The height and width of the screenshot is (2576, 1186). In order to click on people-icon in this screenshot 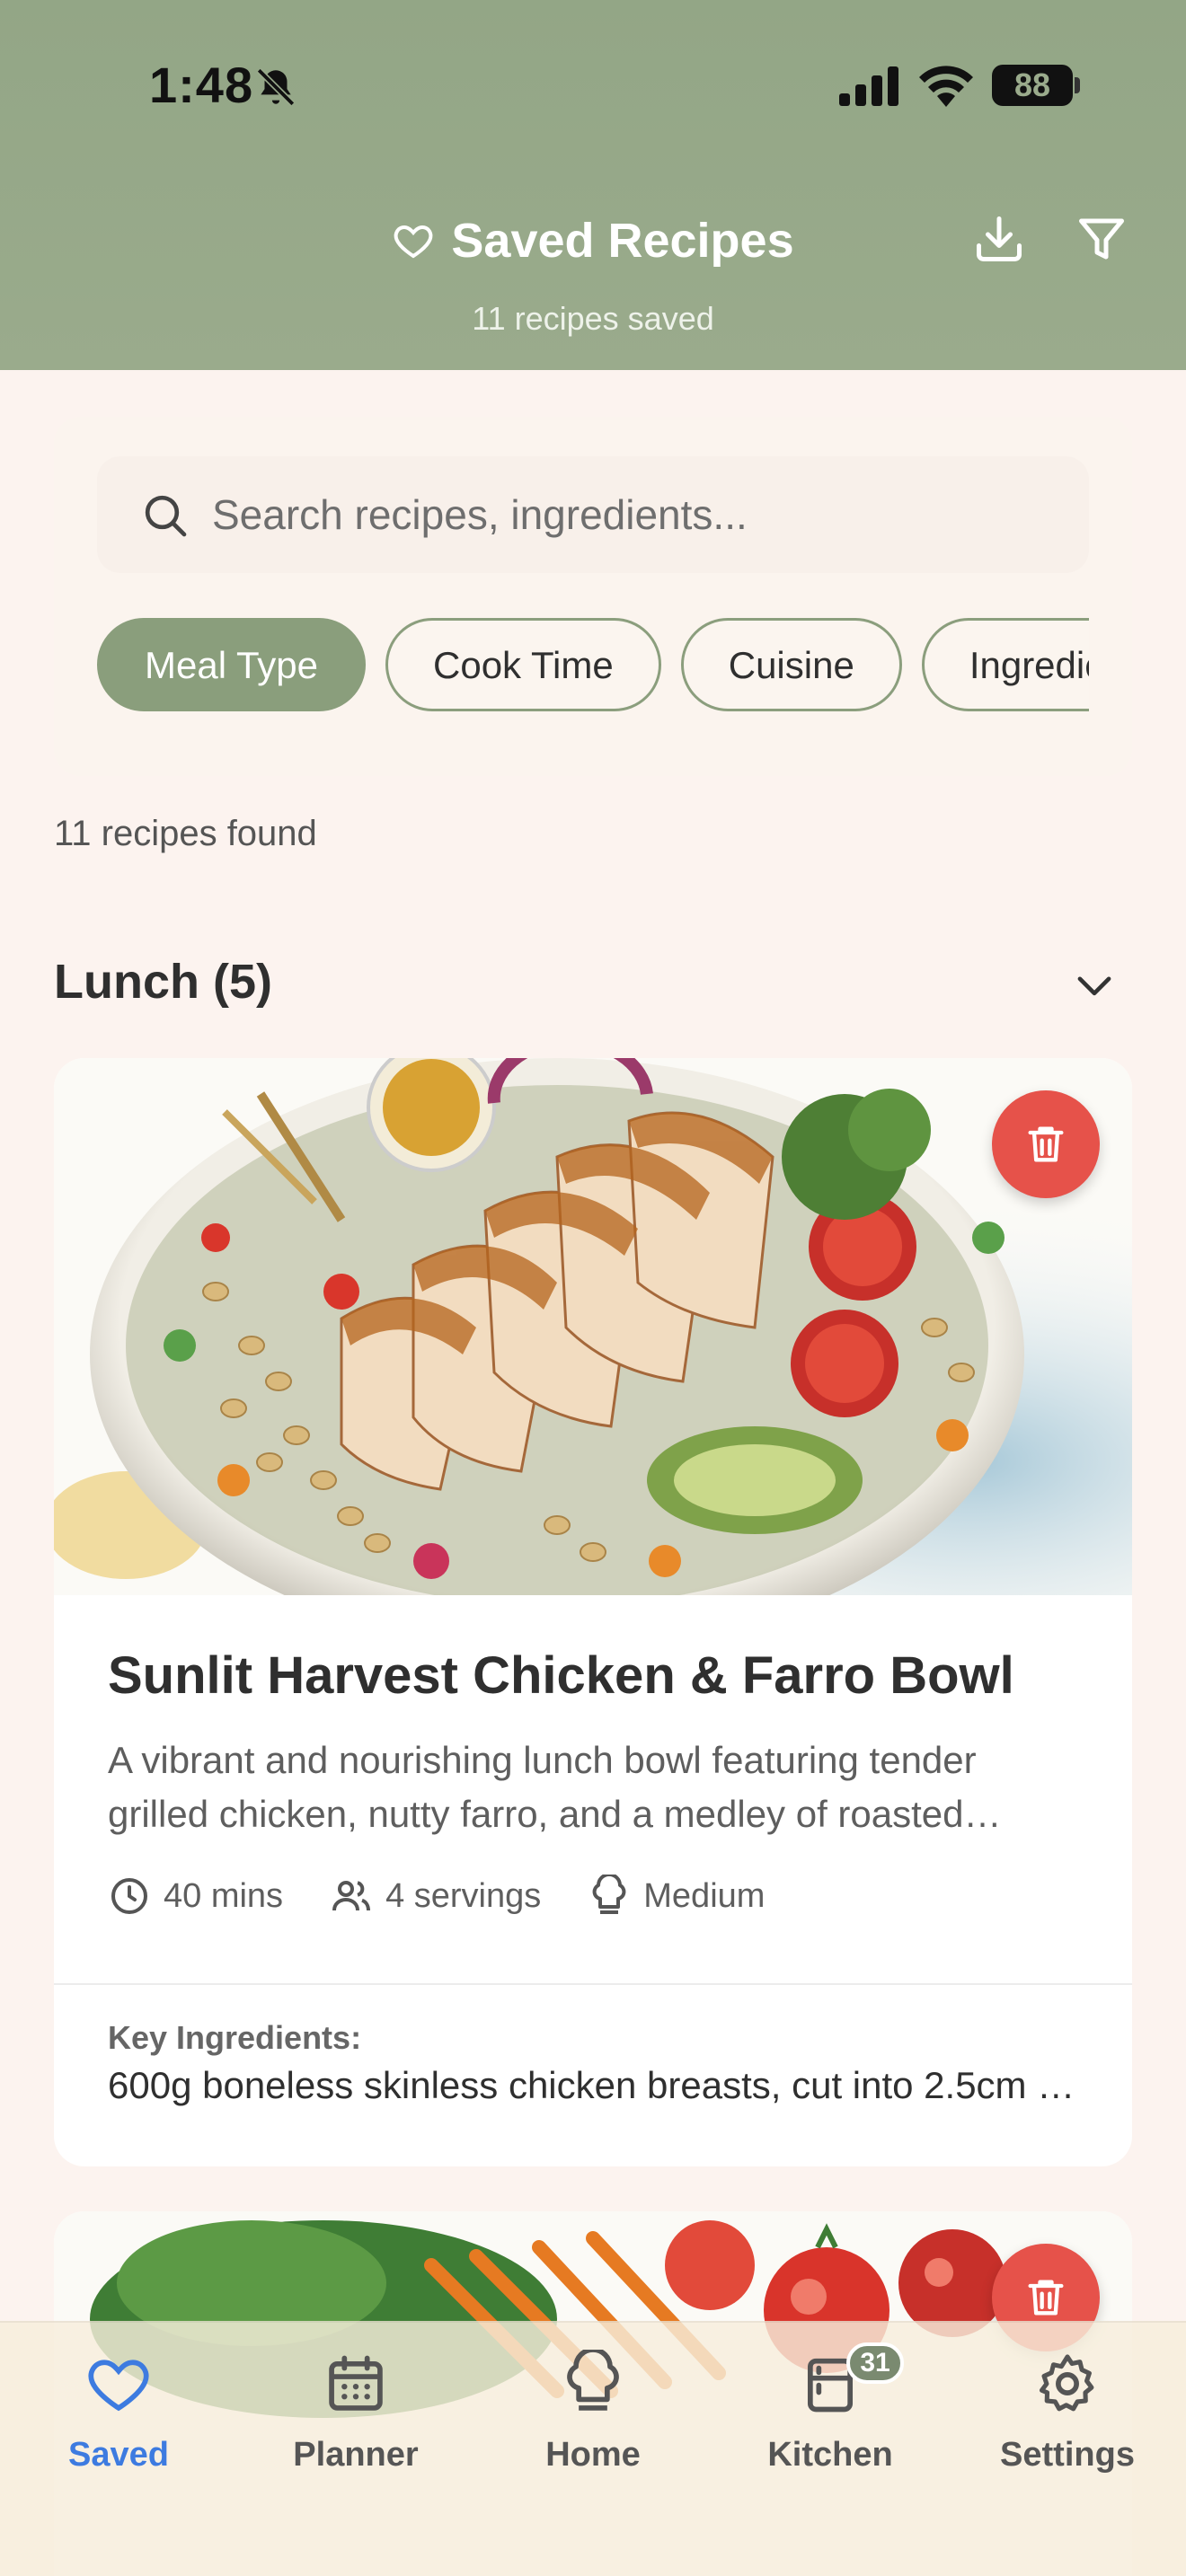, I will do `click(351, 1896)`.